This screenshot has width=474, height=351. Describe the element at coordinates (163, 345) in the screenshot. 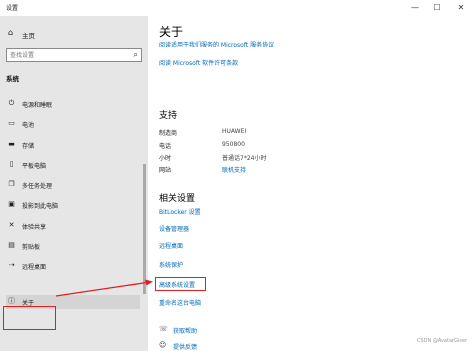

I see `feedback-icon: ☺` at that location.